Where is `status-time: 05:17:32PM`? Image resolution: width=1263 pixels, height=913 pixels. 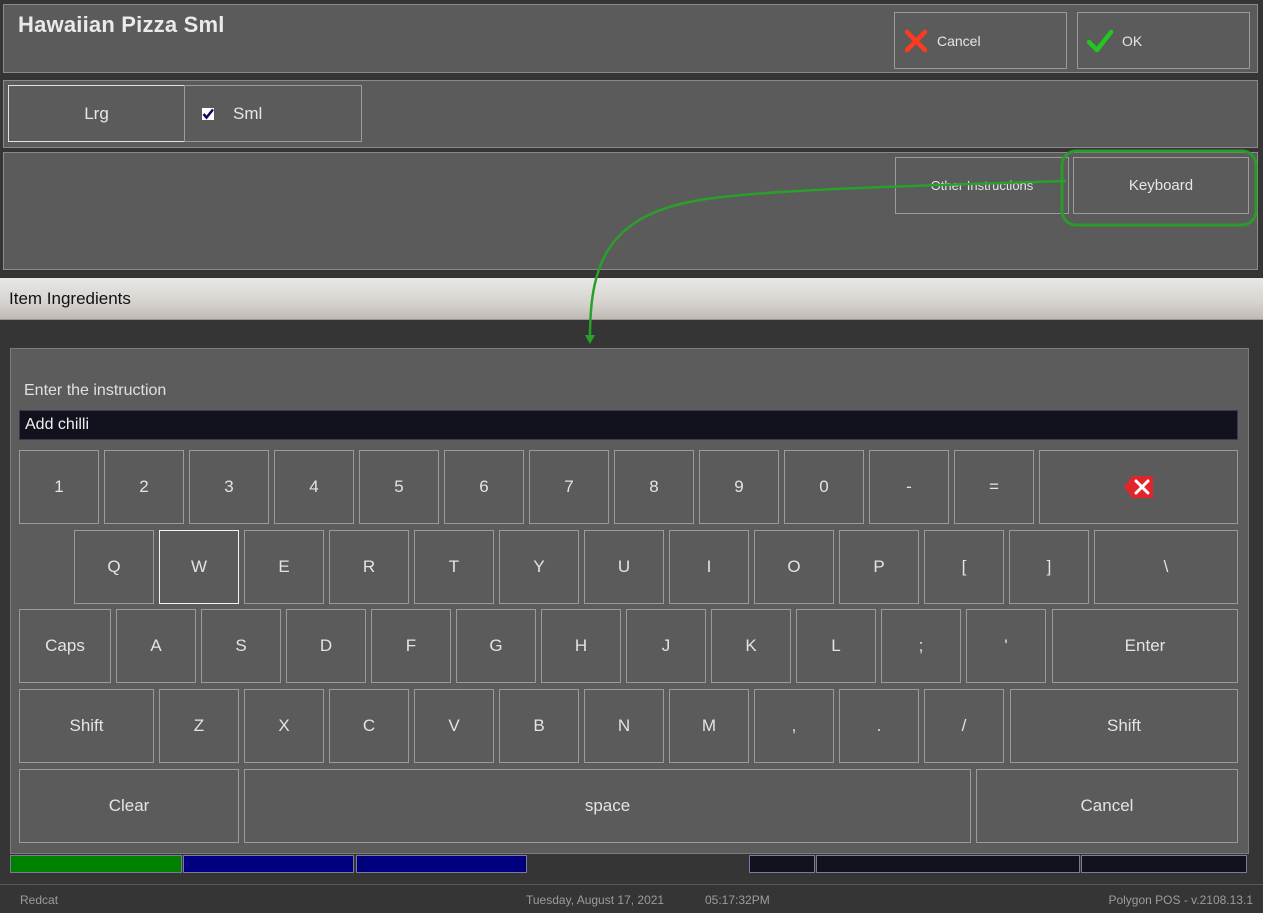 status-time: 05:17:32PM is located at coordinates (737, 900).